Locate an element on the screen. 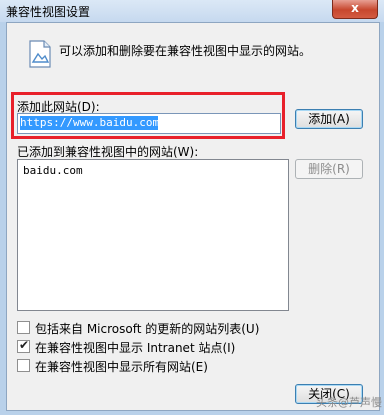 The image size is (384, 415). highlight-frame is located at coordinates (148, 115).